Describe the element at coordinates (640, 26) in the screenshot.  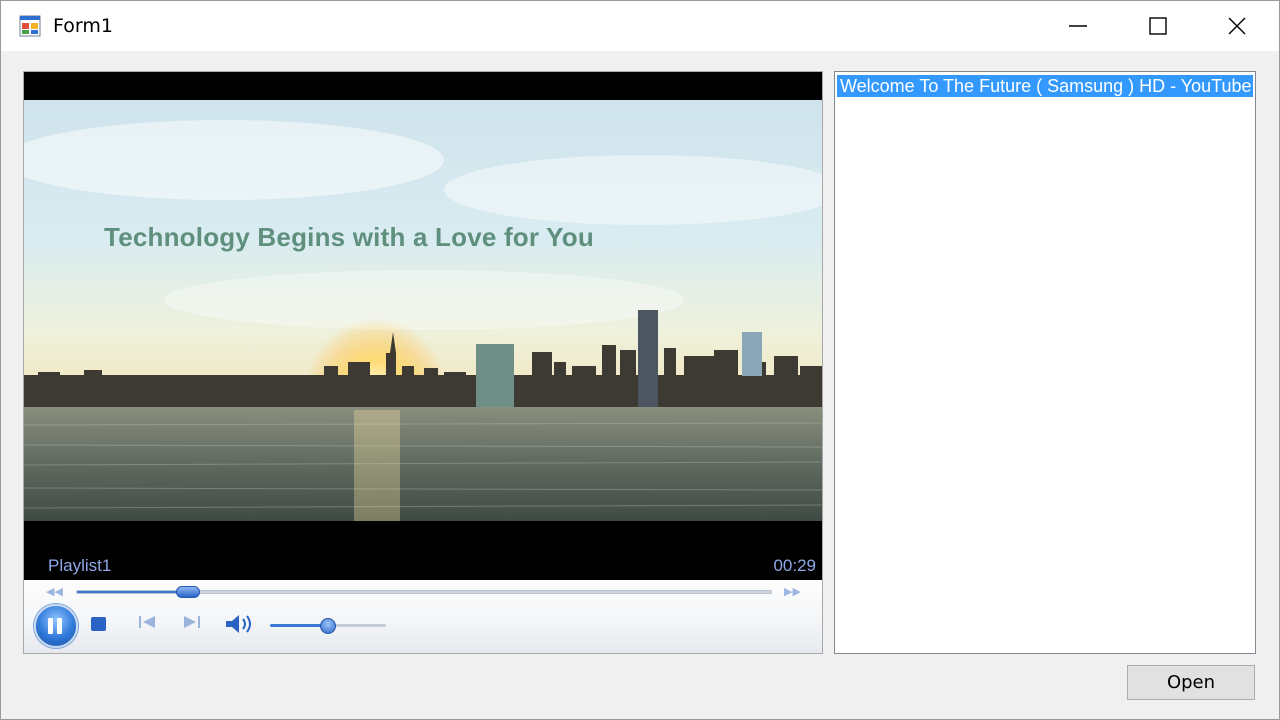
I see `title-bar: Form1` at that location.